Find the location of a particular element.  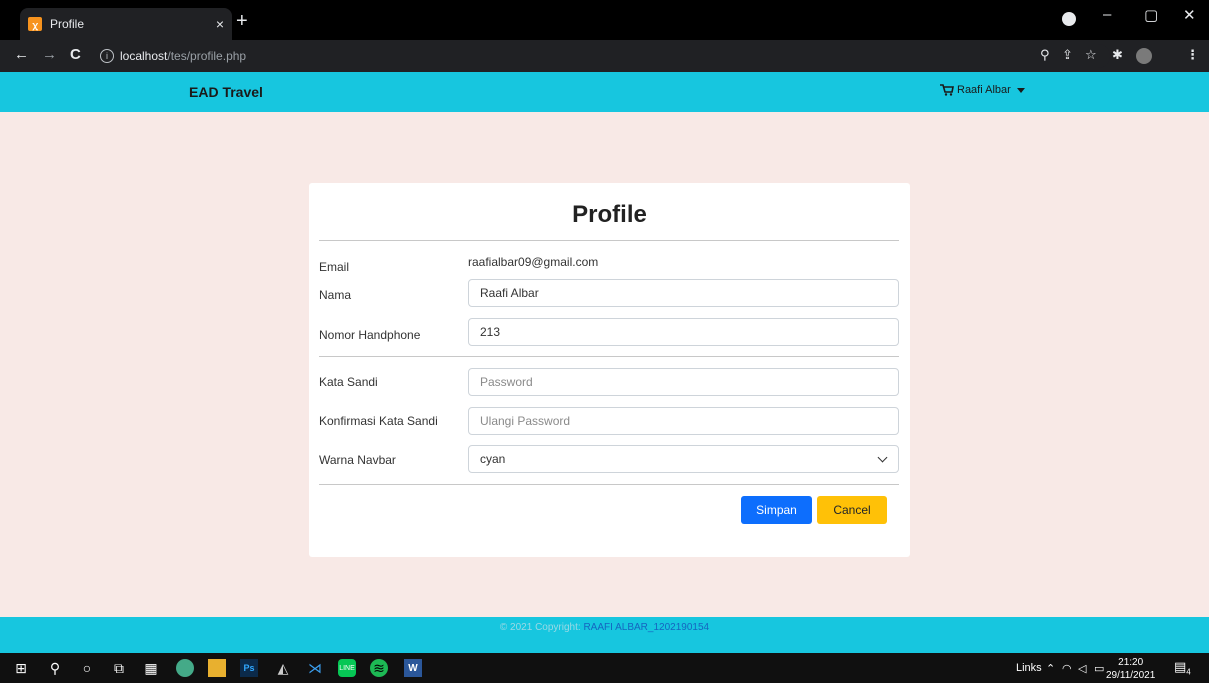

email-label: Email is located at coordinates (334, 267).